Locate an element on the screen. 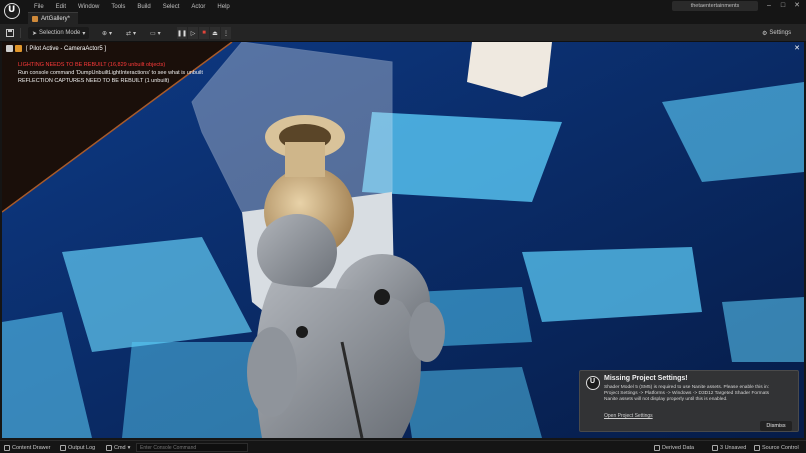 Image resolution: width=806 pixels, height=453 pixels. eject-pilot-icon: ✕ is located at coordinates (797, 48).